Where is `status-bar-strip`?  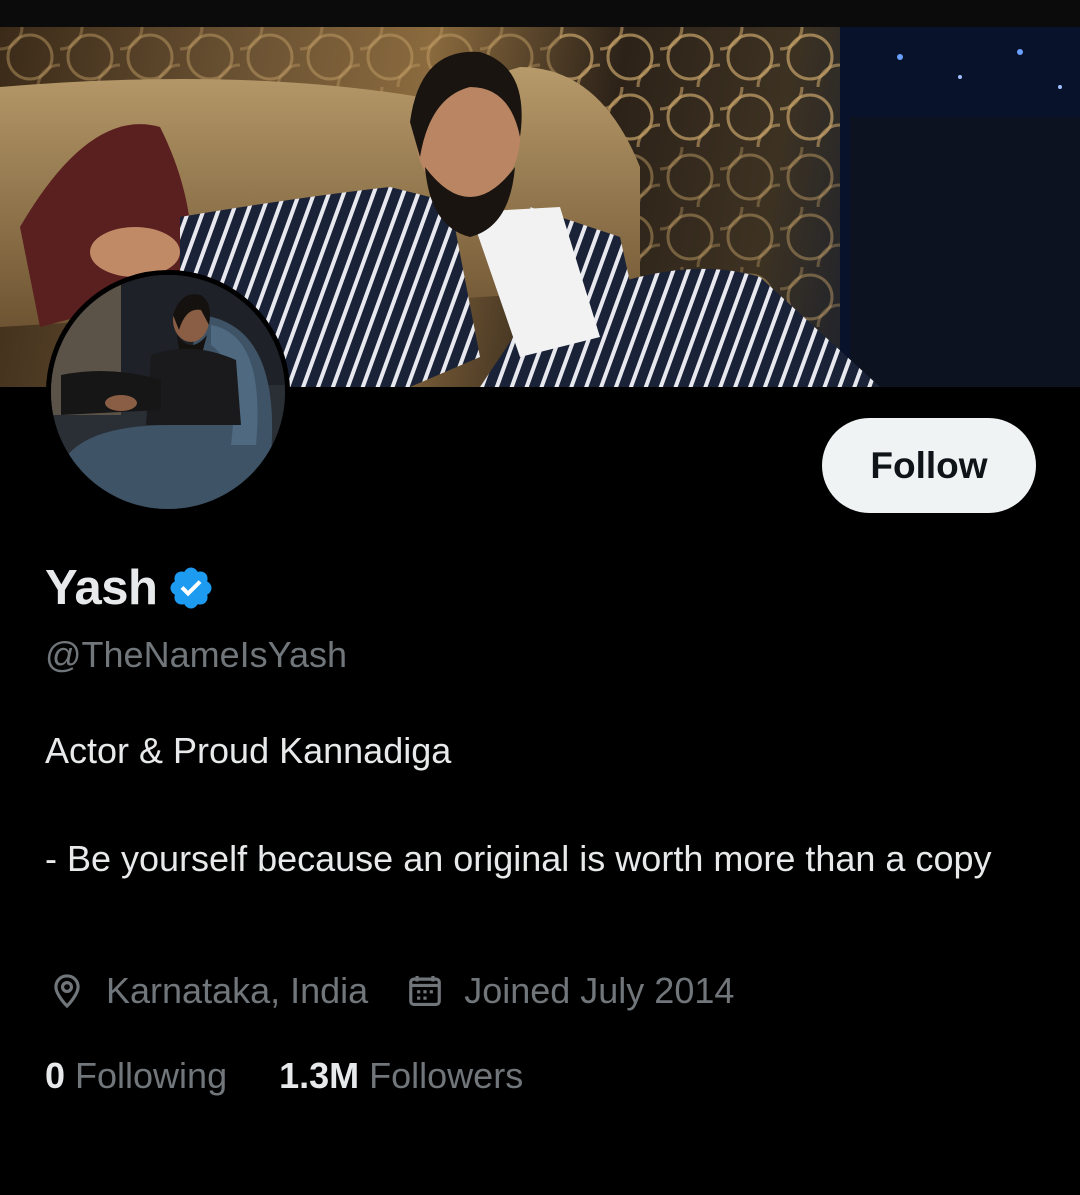 status-bar-strip is located at coordinates (540, 13).